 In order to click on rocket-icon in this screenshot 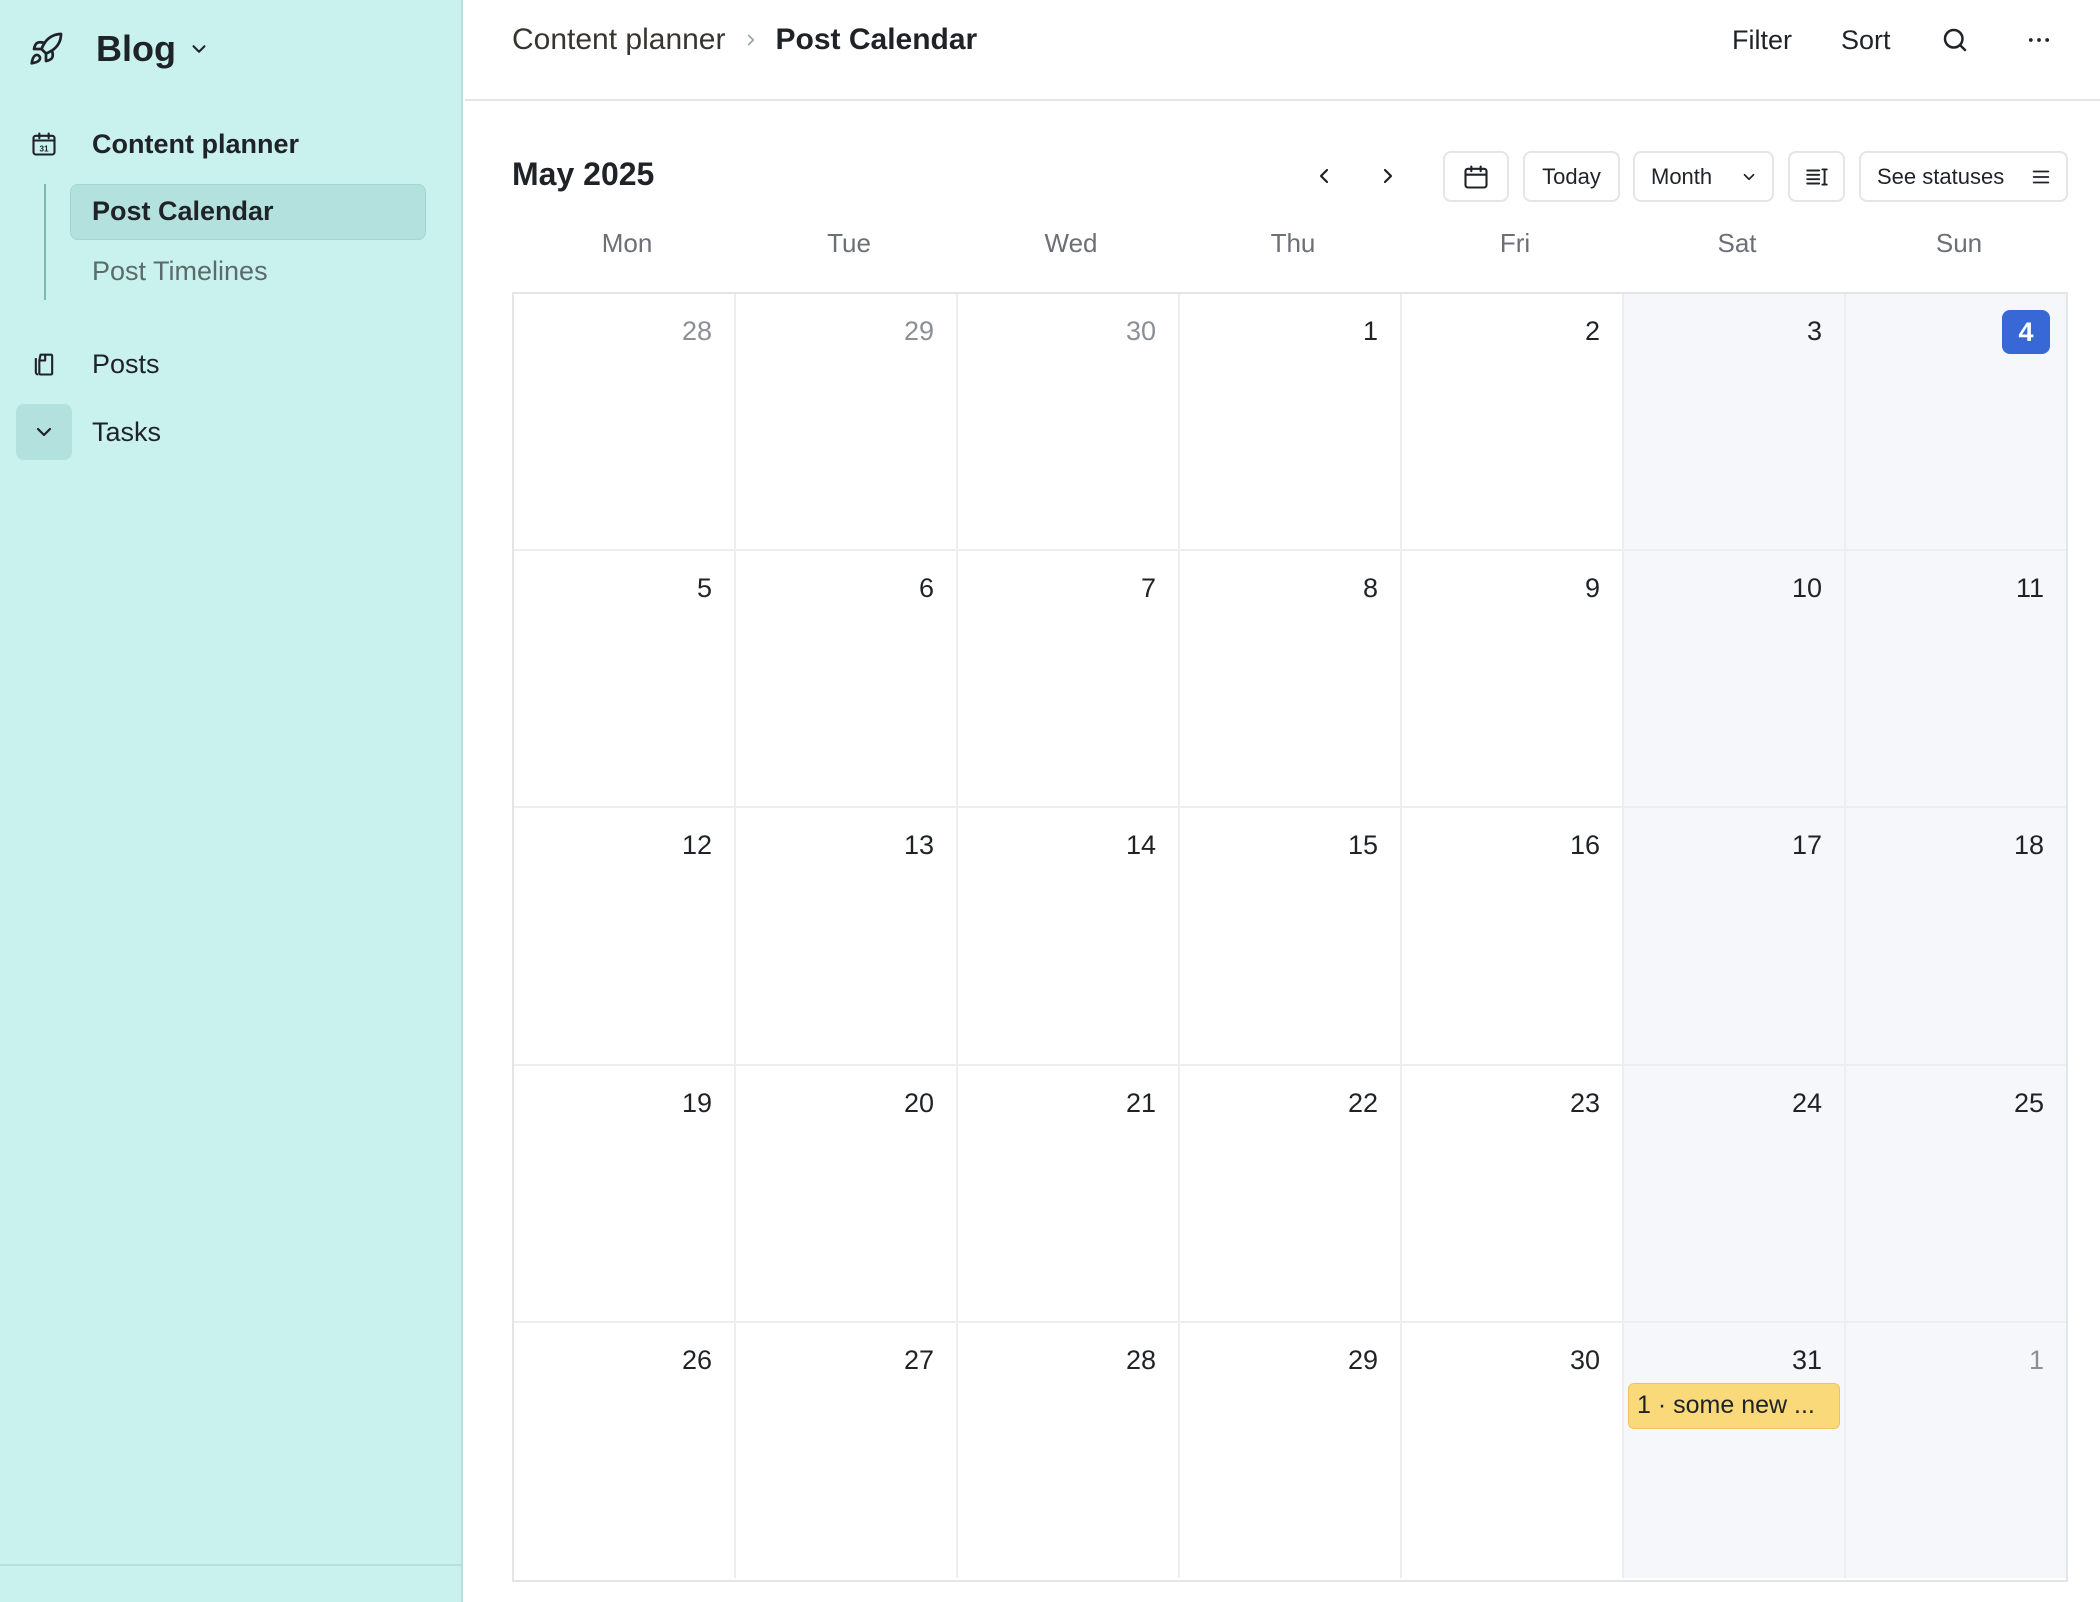, I will do `click(46, 49)`.